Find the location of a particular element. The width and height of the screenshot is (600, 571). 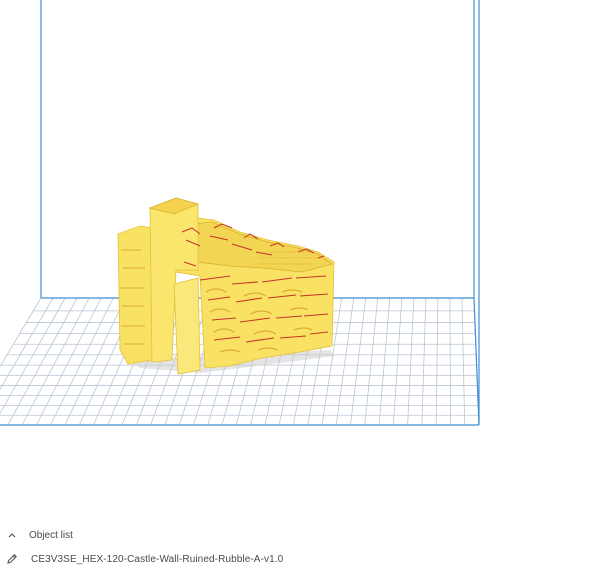

chevron-up-icon is located at coordinates (12, 535).